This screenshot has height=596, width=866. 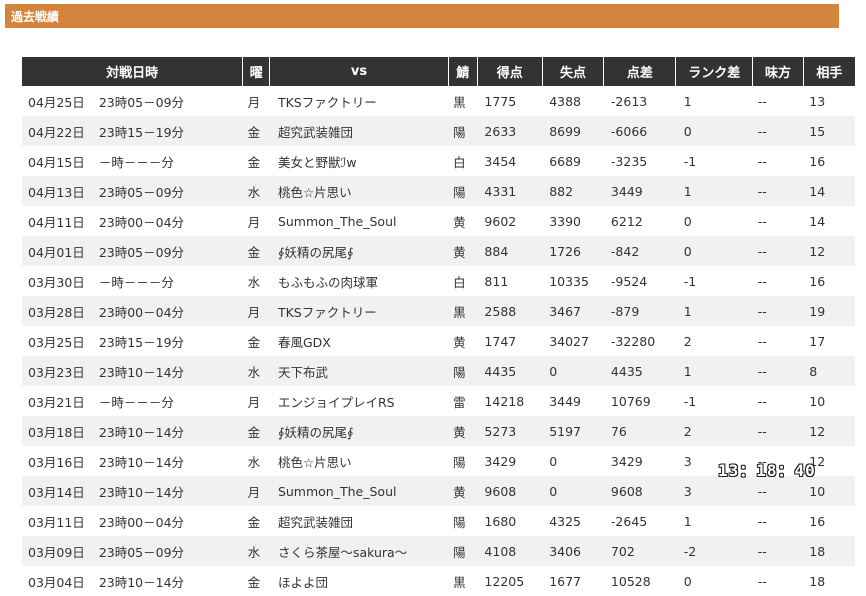 What do you see at coordinates (56, 492) in the screenshot?
I see `date-text: 03月14日` at bounding box center [56, 492].